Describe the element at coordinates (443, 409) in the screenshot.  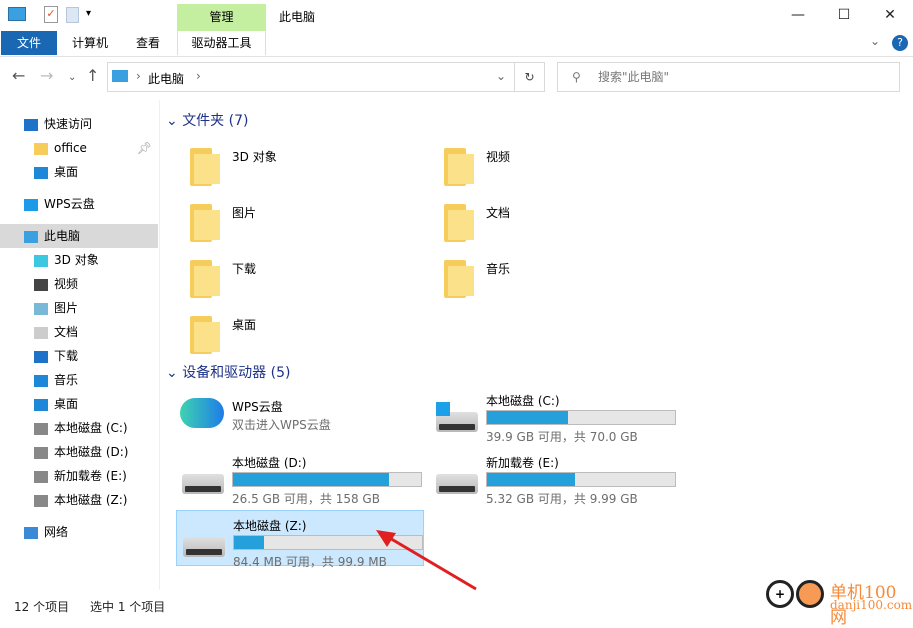
I see `windows-logo-icon` at that location.